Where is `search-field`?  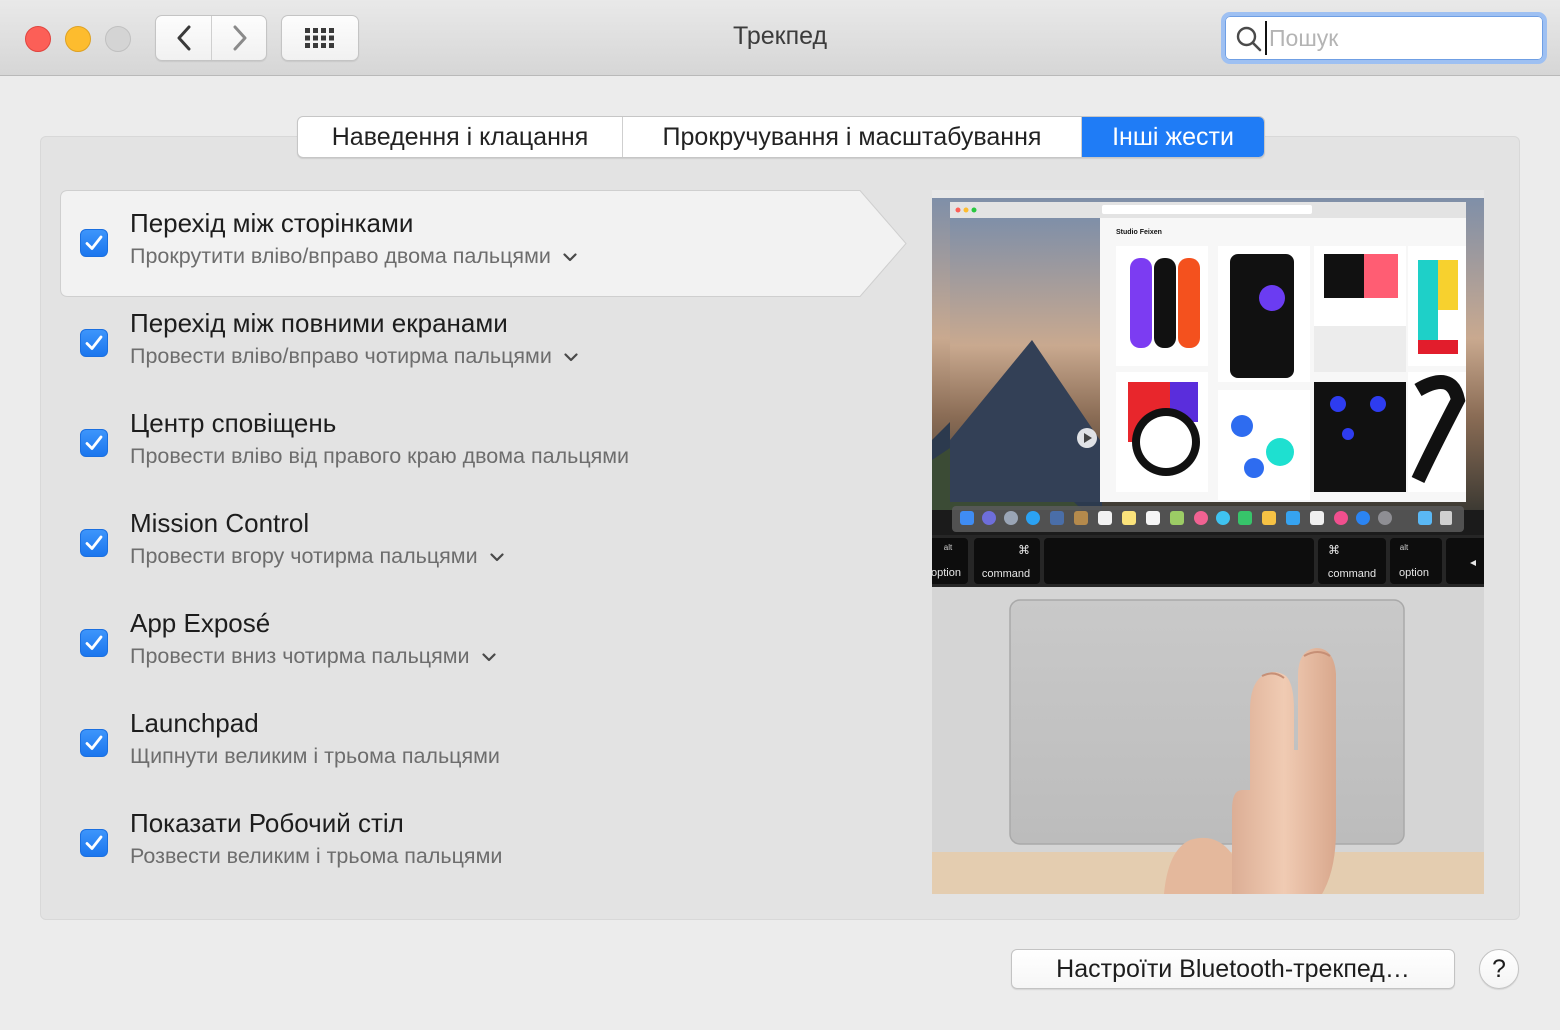
search-field is located at coordinates (1384, 38).